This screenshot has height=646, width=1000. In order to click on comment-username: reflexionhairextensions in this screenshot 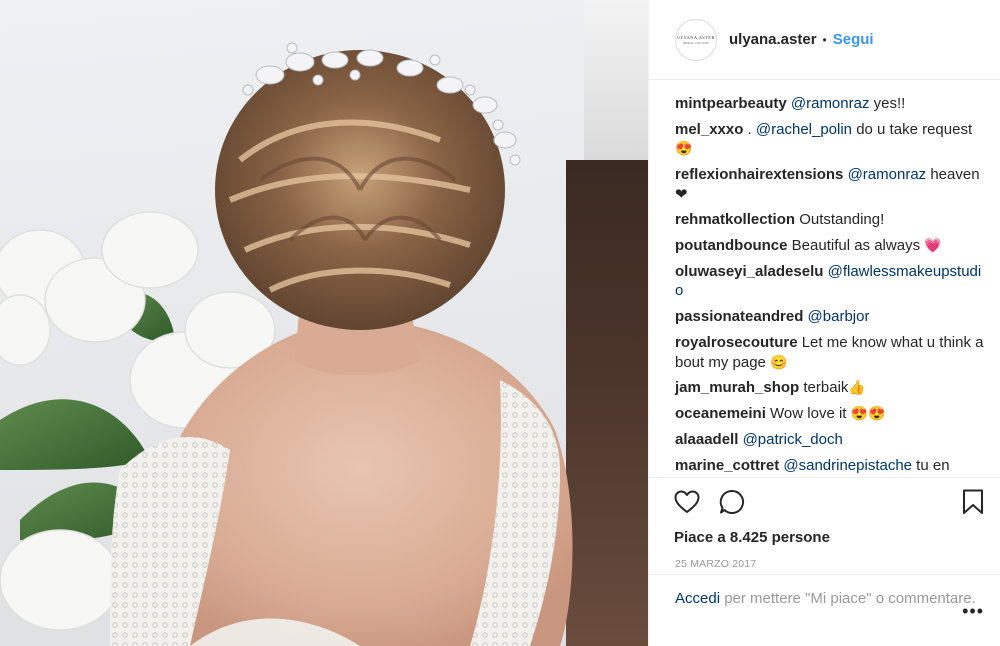, I will do `click(759, 174)`.